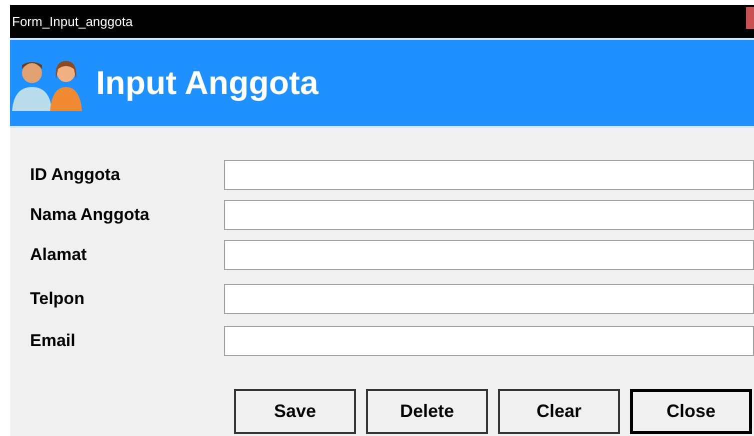 The image size is (754, 436). What do you see at coordinates (57, 299) in the screenshot?
I see `field-label: Telpon` at bounding box center [57, 299].